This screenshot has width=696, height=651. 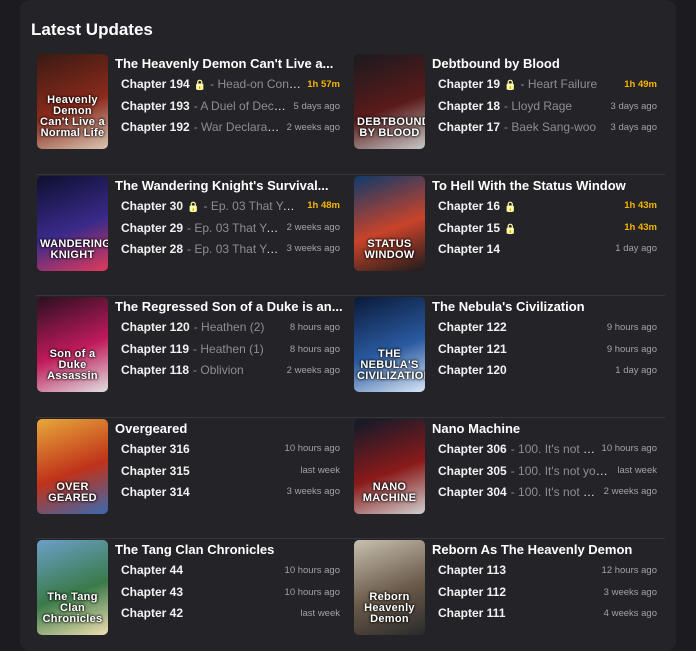 I want to click on chapter-link: Chapter 122 9 hours ago, so click(x=546, y=327).